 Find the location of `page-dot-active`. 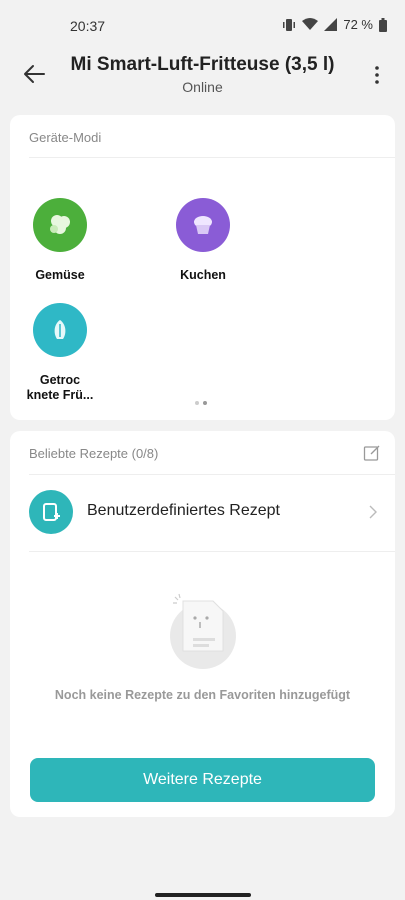

page-dot-active is located at coordinates (205, 403).